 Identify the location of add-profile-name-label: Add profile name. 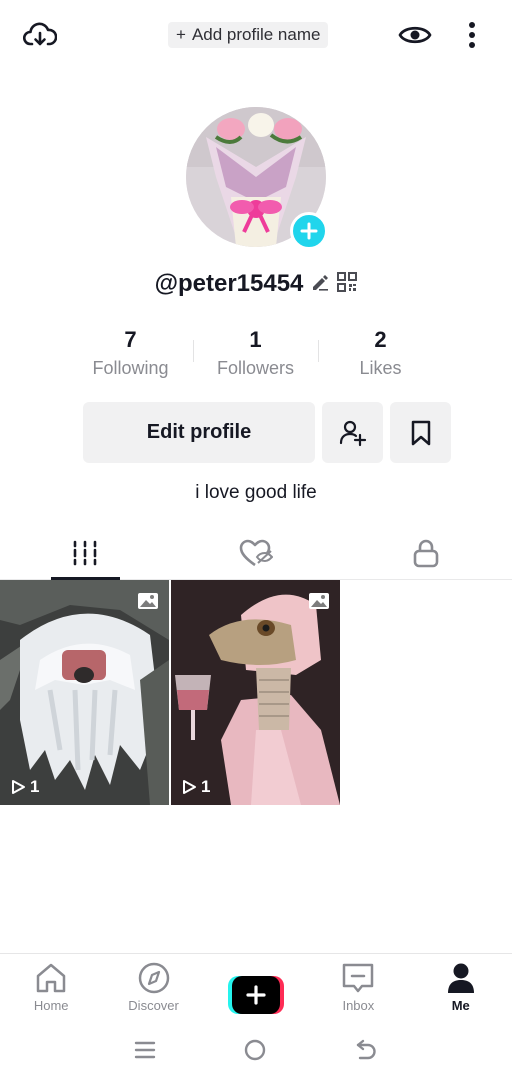
(256, 34).